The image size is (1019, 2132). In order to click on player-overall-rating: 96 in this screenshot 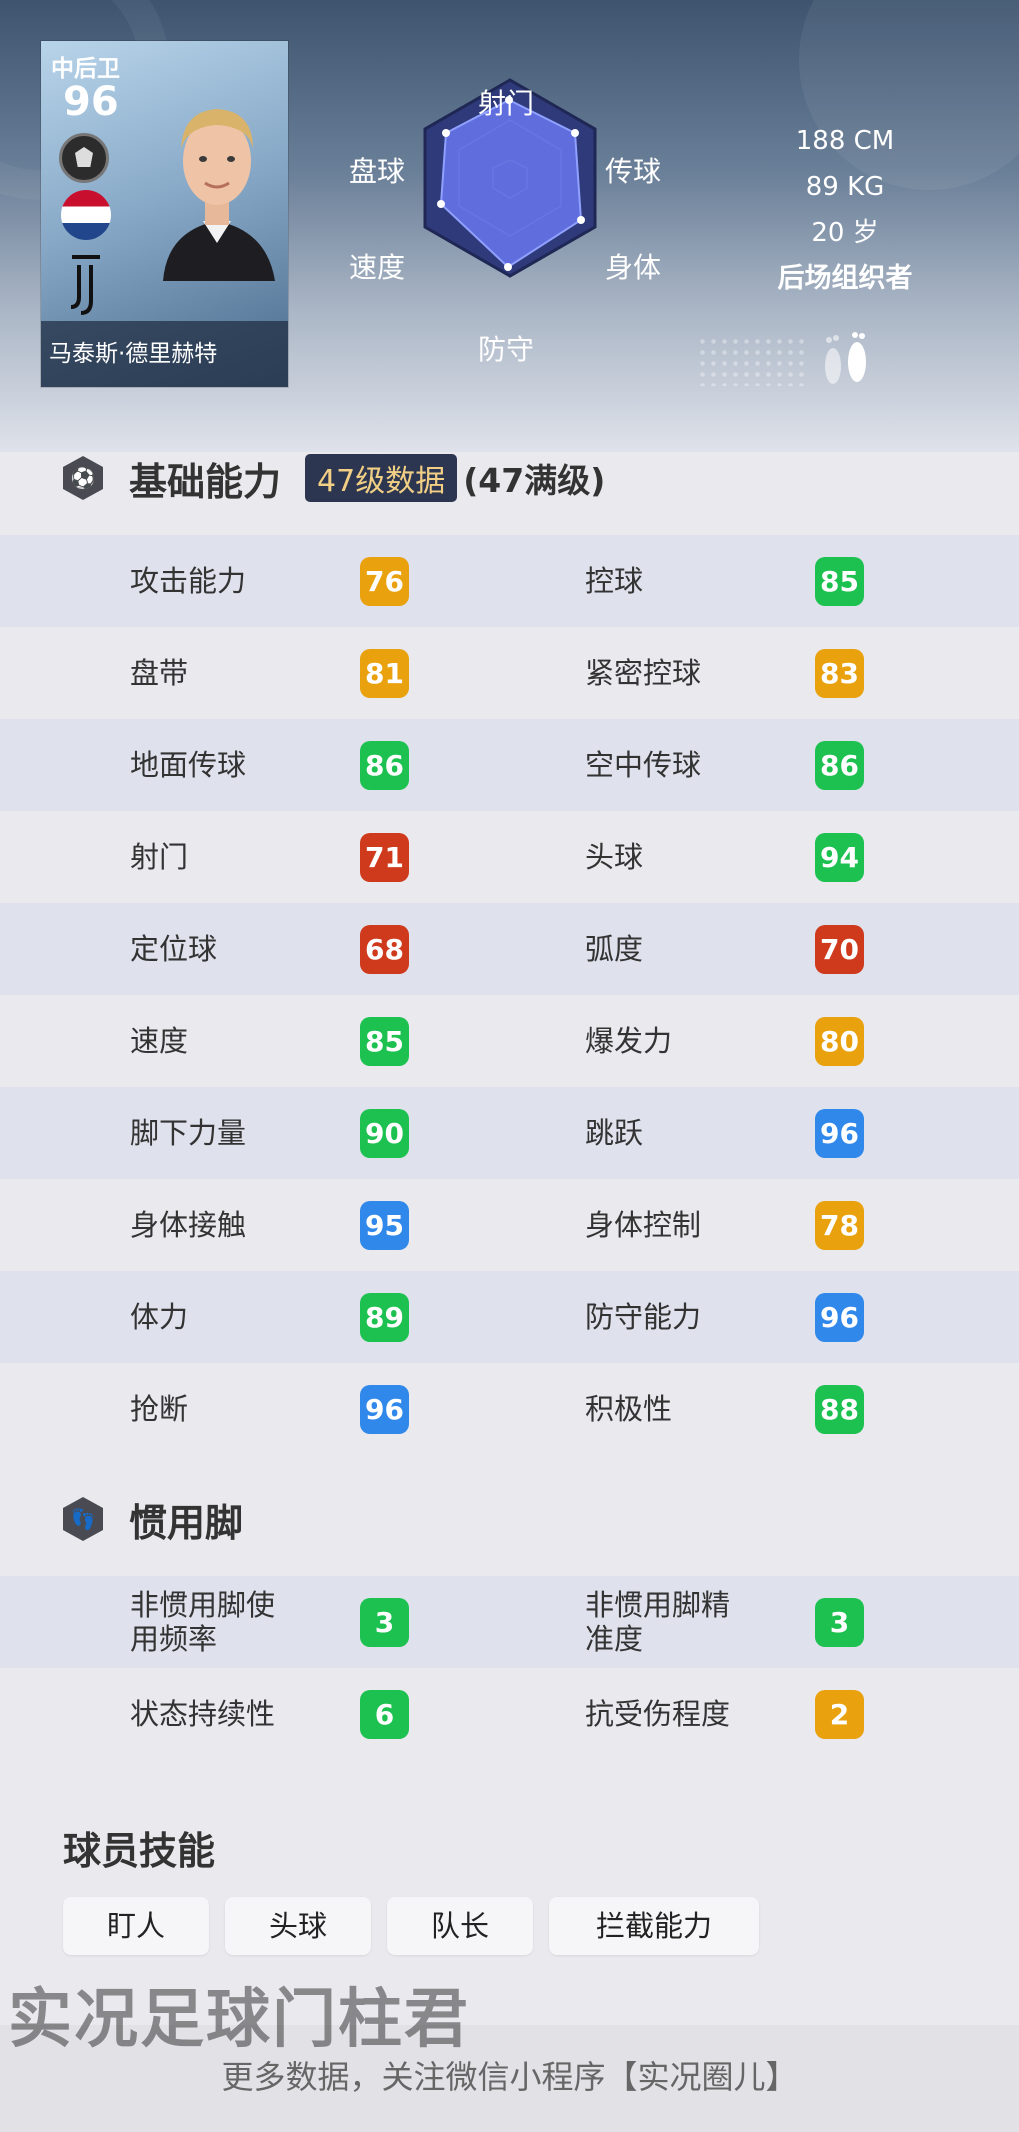, I will do `click(91, 102)`.